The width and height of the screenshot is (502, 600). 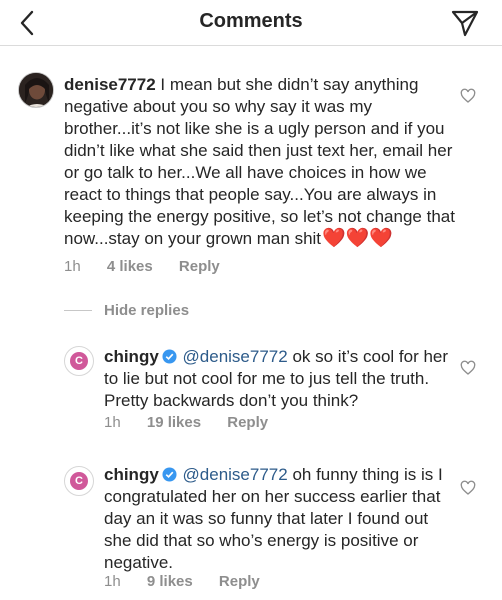 I want to click on comment-meta: 1h 4 likes Reply, so click(x=153, y=266).